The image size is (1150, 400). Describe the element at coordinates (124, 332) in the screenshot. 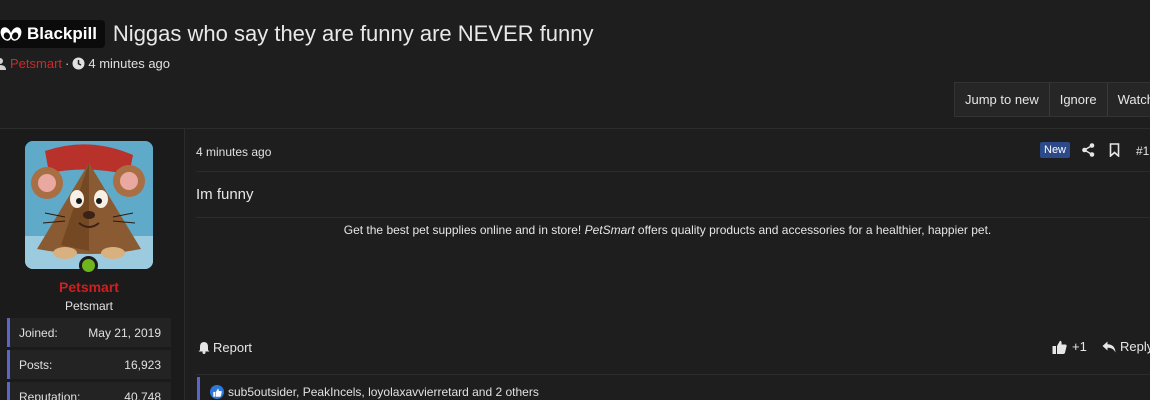

I see `stat-value: May 21, 2019` at that location.